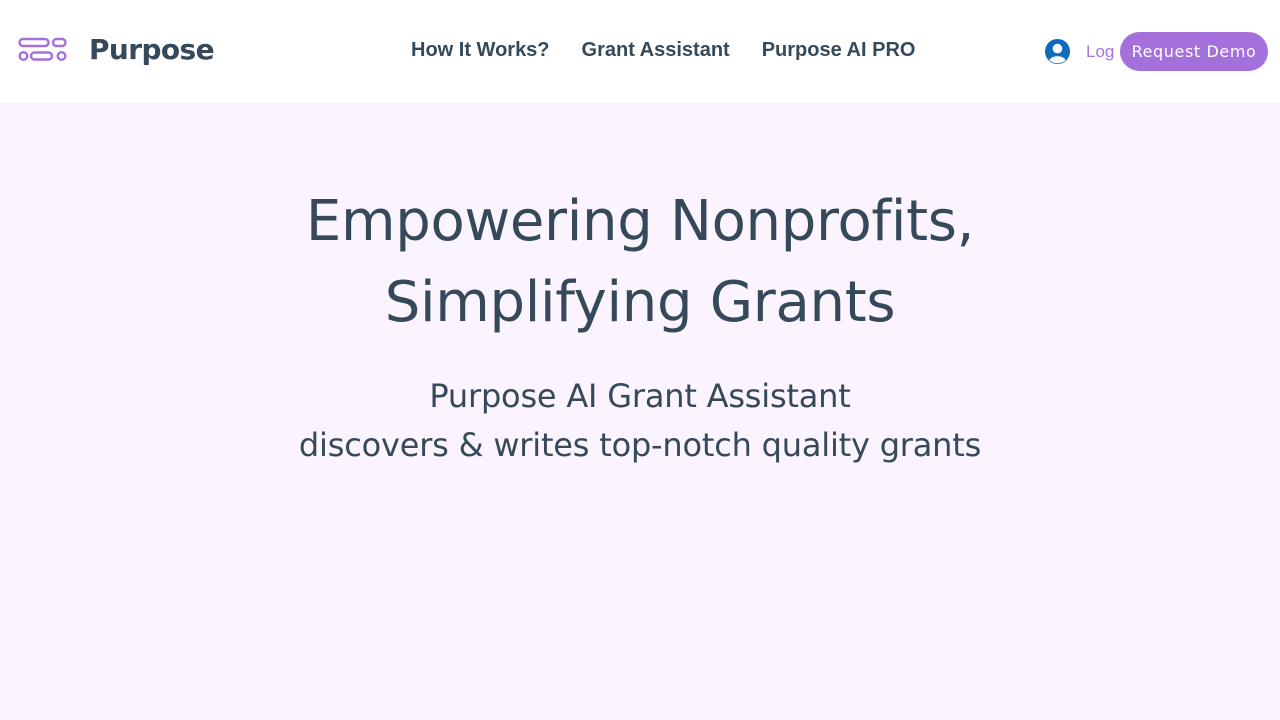 Image resolution: width=1280 pixels, height=720 pixels. What do you see at coordinates (640, 302) in the screenshot?
I see `hero-title-line-2: Simplifying Grants` at bounding box center [640, 302].